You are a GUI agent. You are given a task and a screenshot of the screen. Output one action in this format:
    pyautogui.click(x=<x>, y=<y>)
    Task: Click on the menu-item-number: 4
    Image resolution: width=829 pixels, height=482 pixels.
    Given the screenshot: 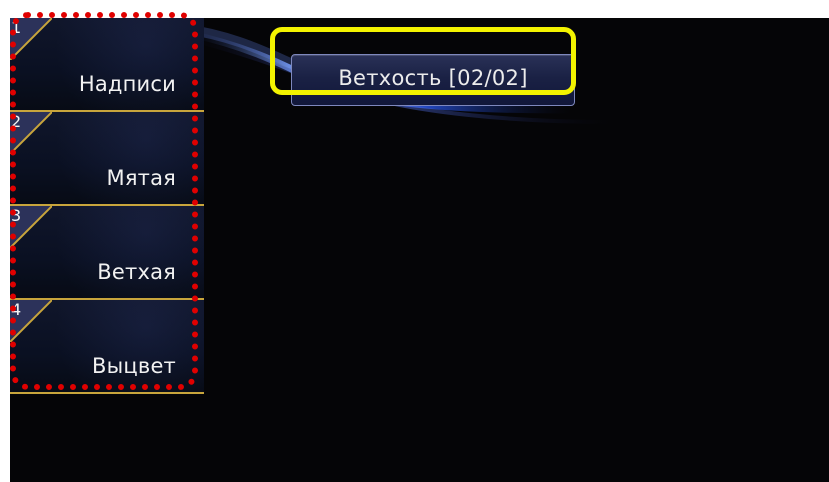 What is the action you would take?
    pyautogui.click(x=16, y=309)
    